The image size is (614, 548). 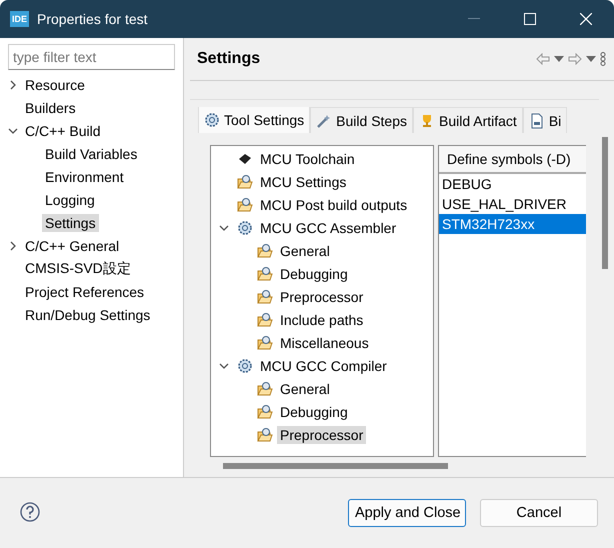 I want to click on tree-item: MCU Toolchain, so click(x=307, y=159).